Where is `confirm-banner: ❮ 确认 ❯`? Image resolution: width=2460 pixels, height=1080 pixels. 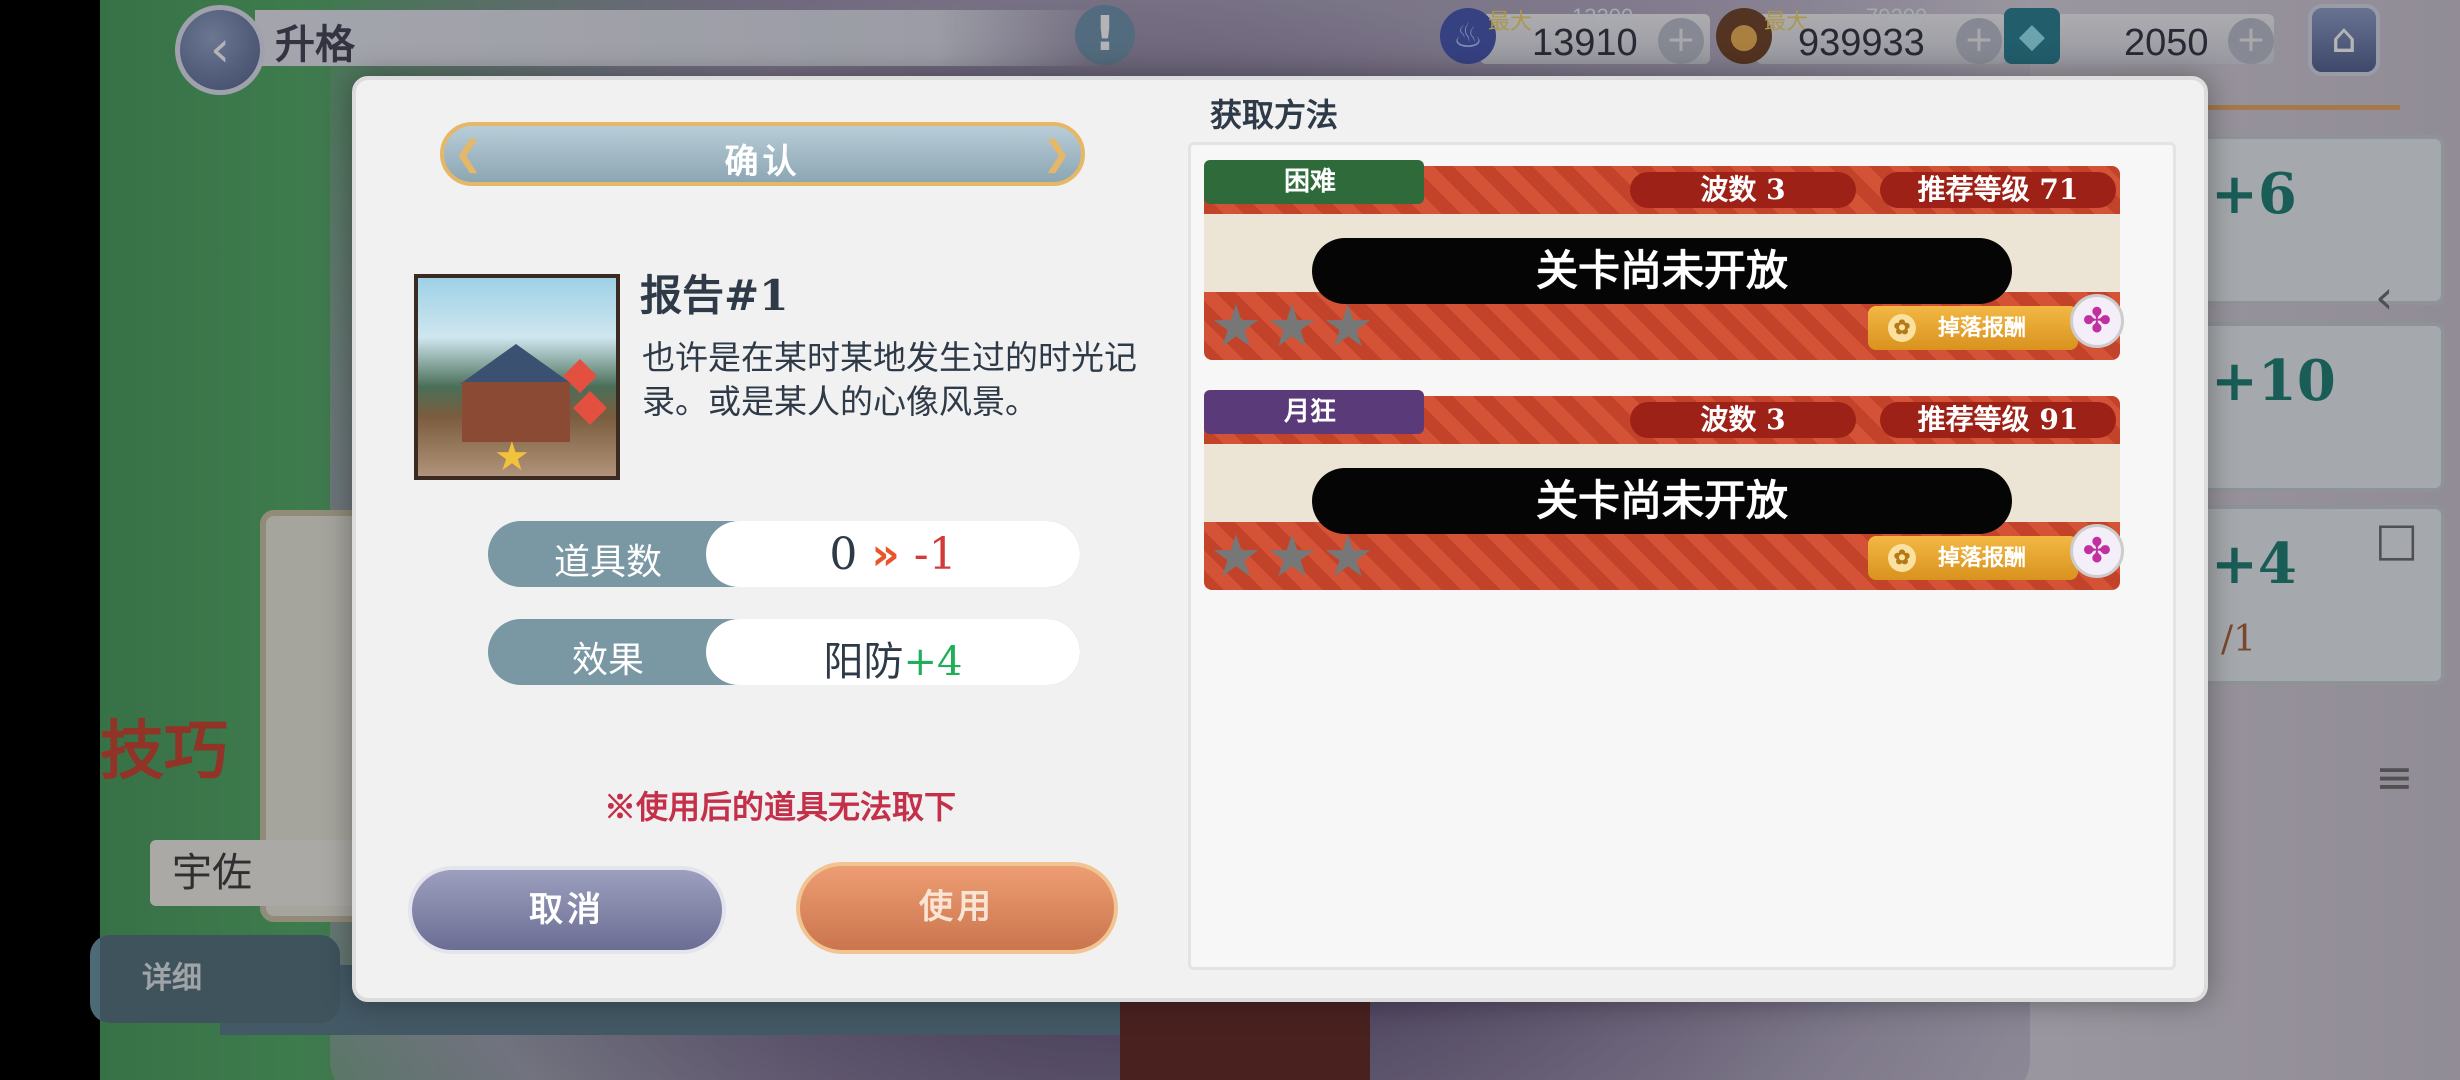
confirm-banner: ❮ 确认 ❯ is located at coordinates (762, 154).